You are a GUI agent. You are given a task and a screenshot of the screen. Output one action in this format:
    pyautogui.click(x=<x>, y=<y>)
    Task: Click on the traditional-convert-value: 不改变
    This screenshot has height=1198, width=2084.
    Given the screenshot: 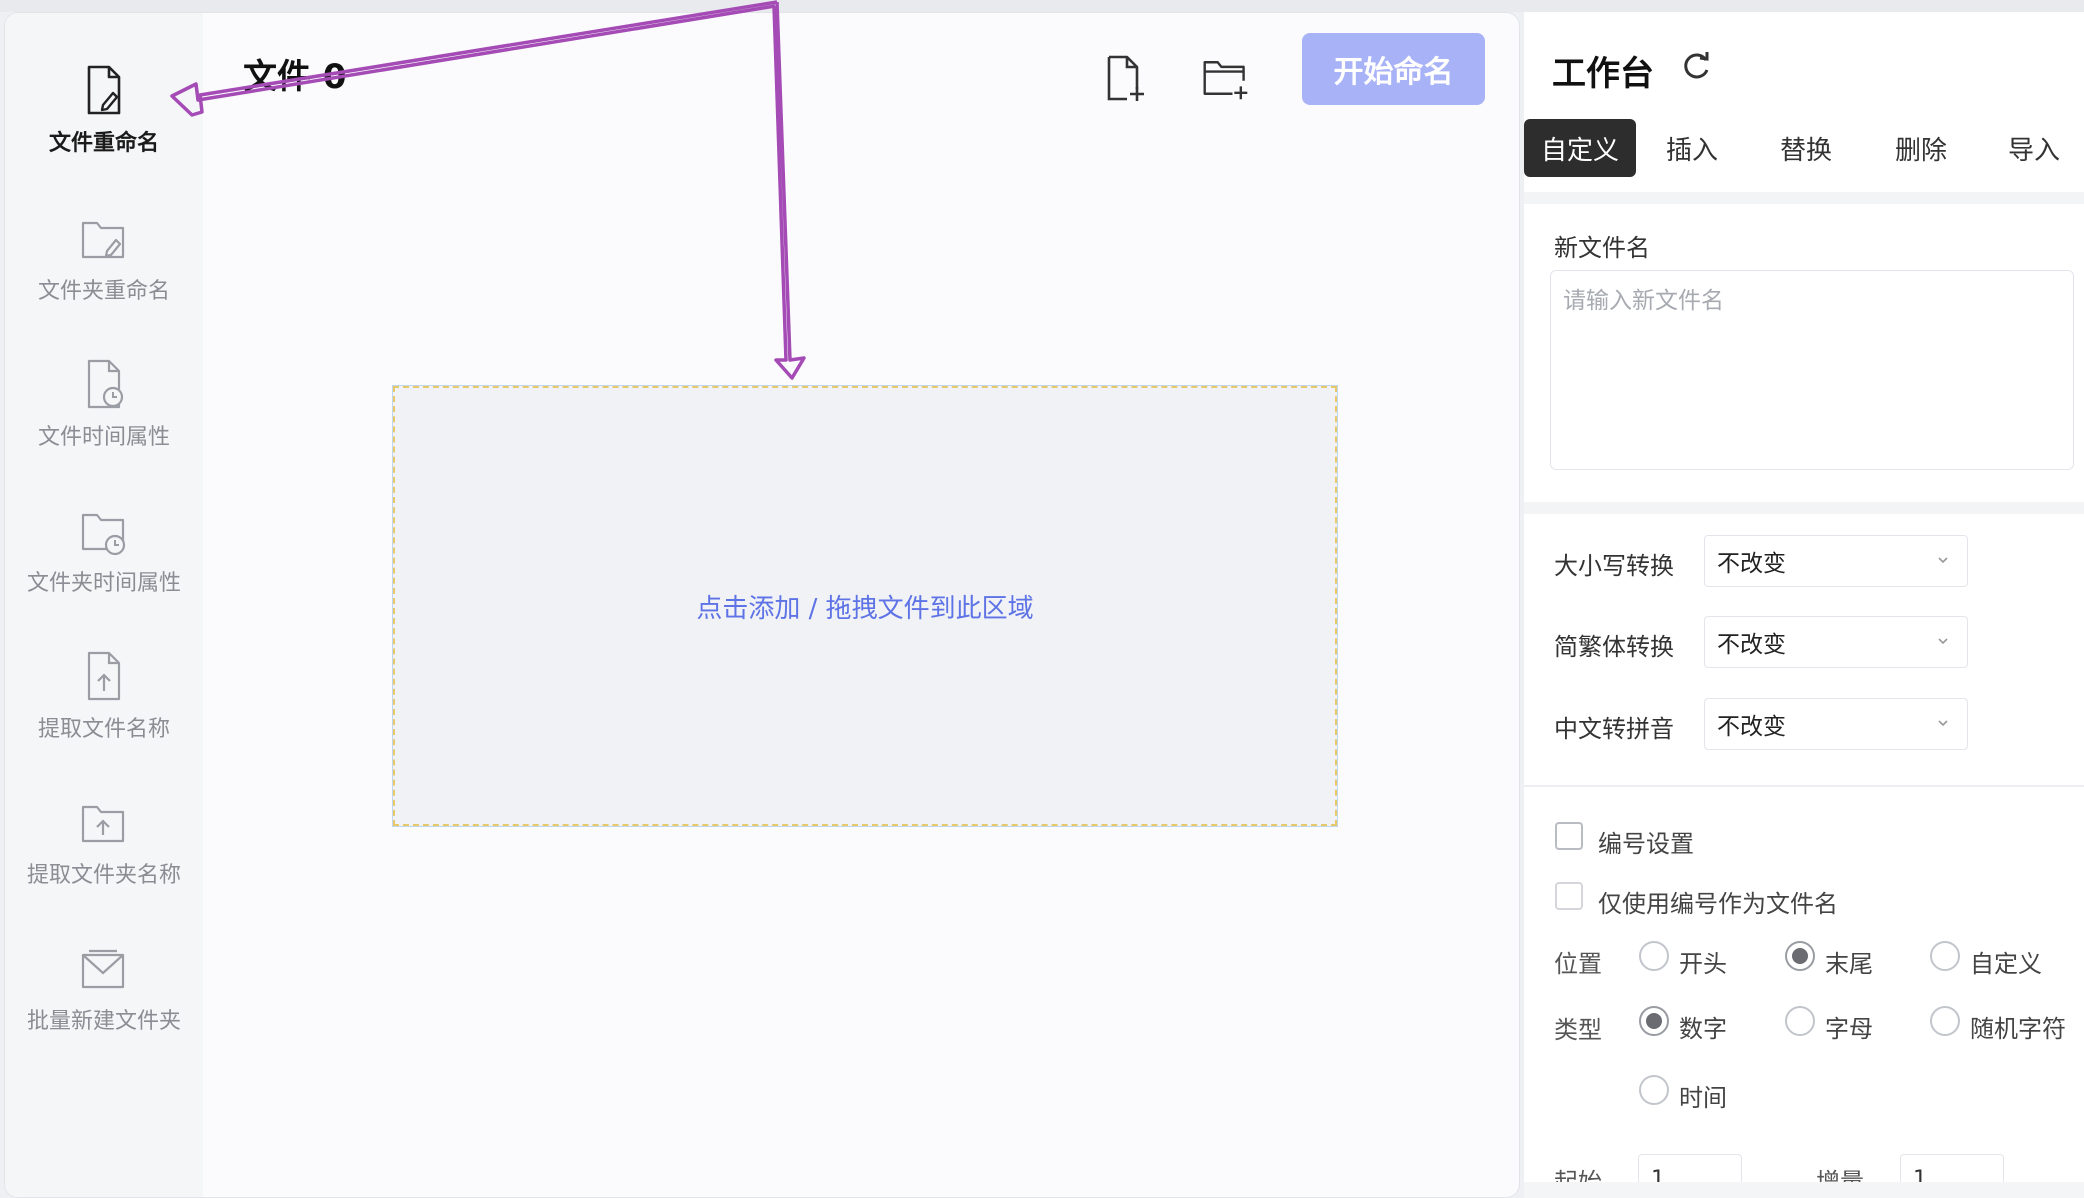 What is the action you would take?
    pyautogui.click(x=1751, y=645)
    